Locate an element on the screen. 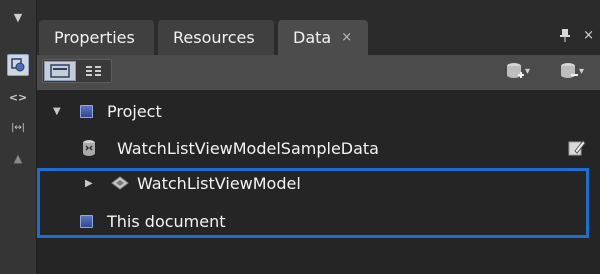 This screenshot has width=600, height=274. sample-data-icon is located at coordinates (89, 148).